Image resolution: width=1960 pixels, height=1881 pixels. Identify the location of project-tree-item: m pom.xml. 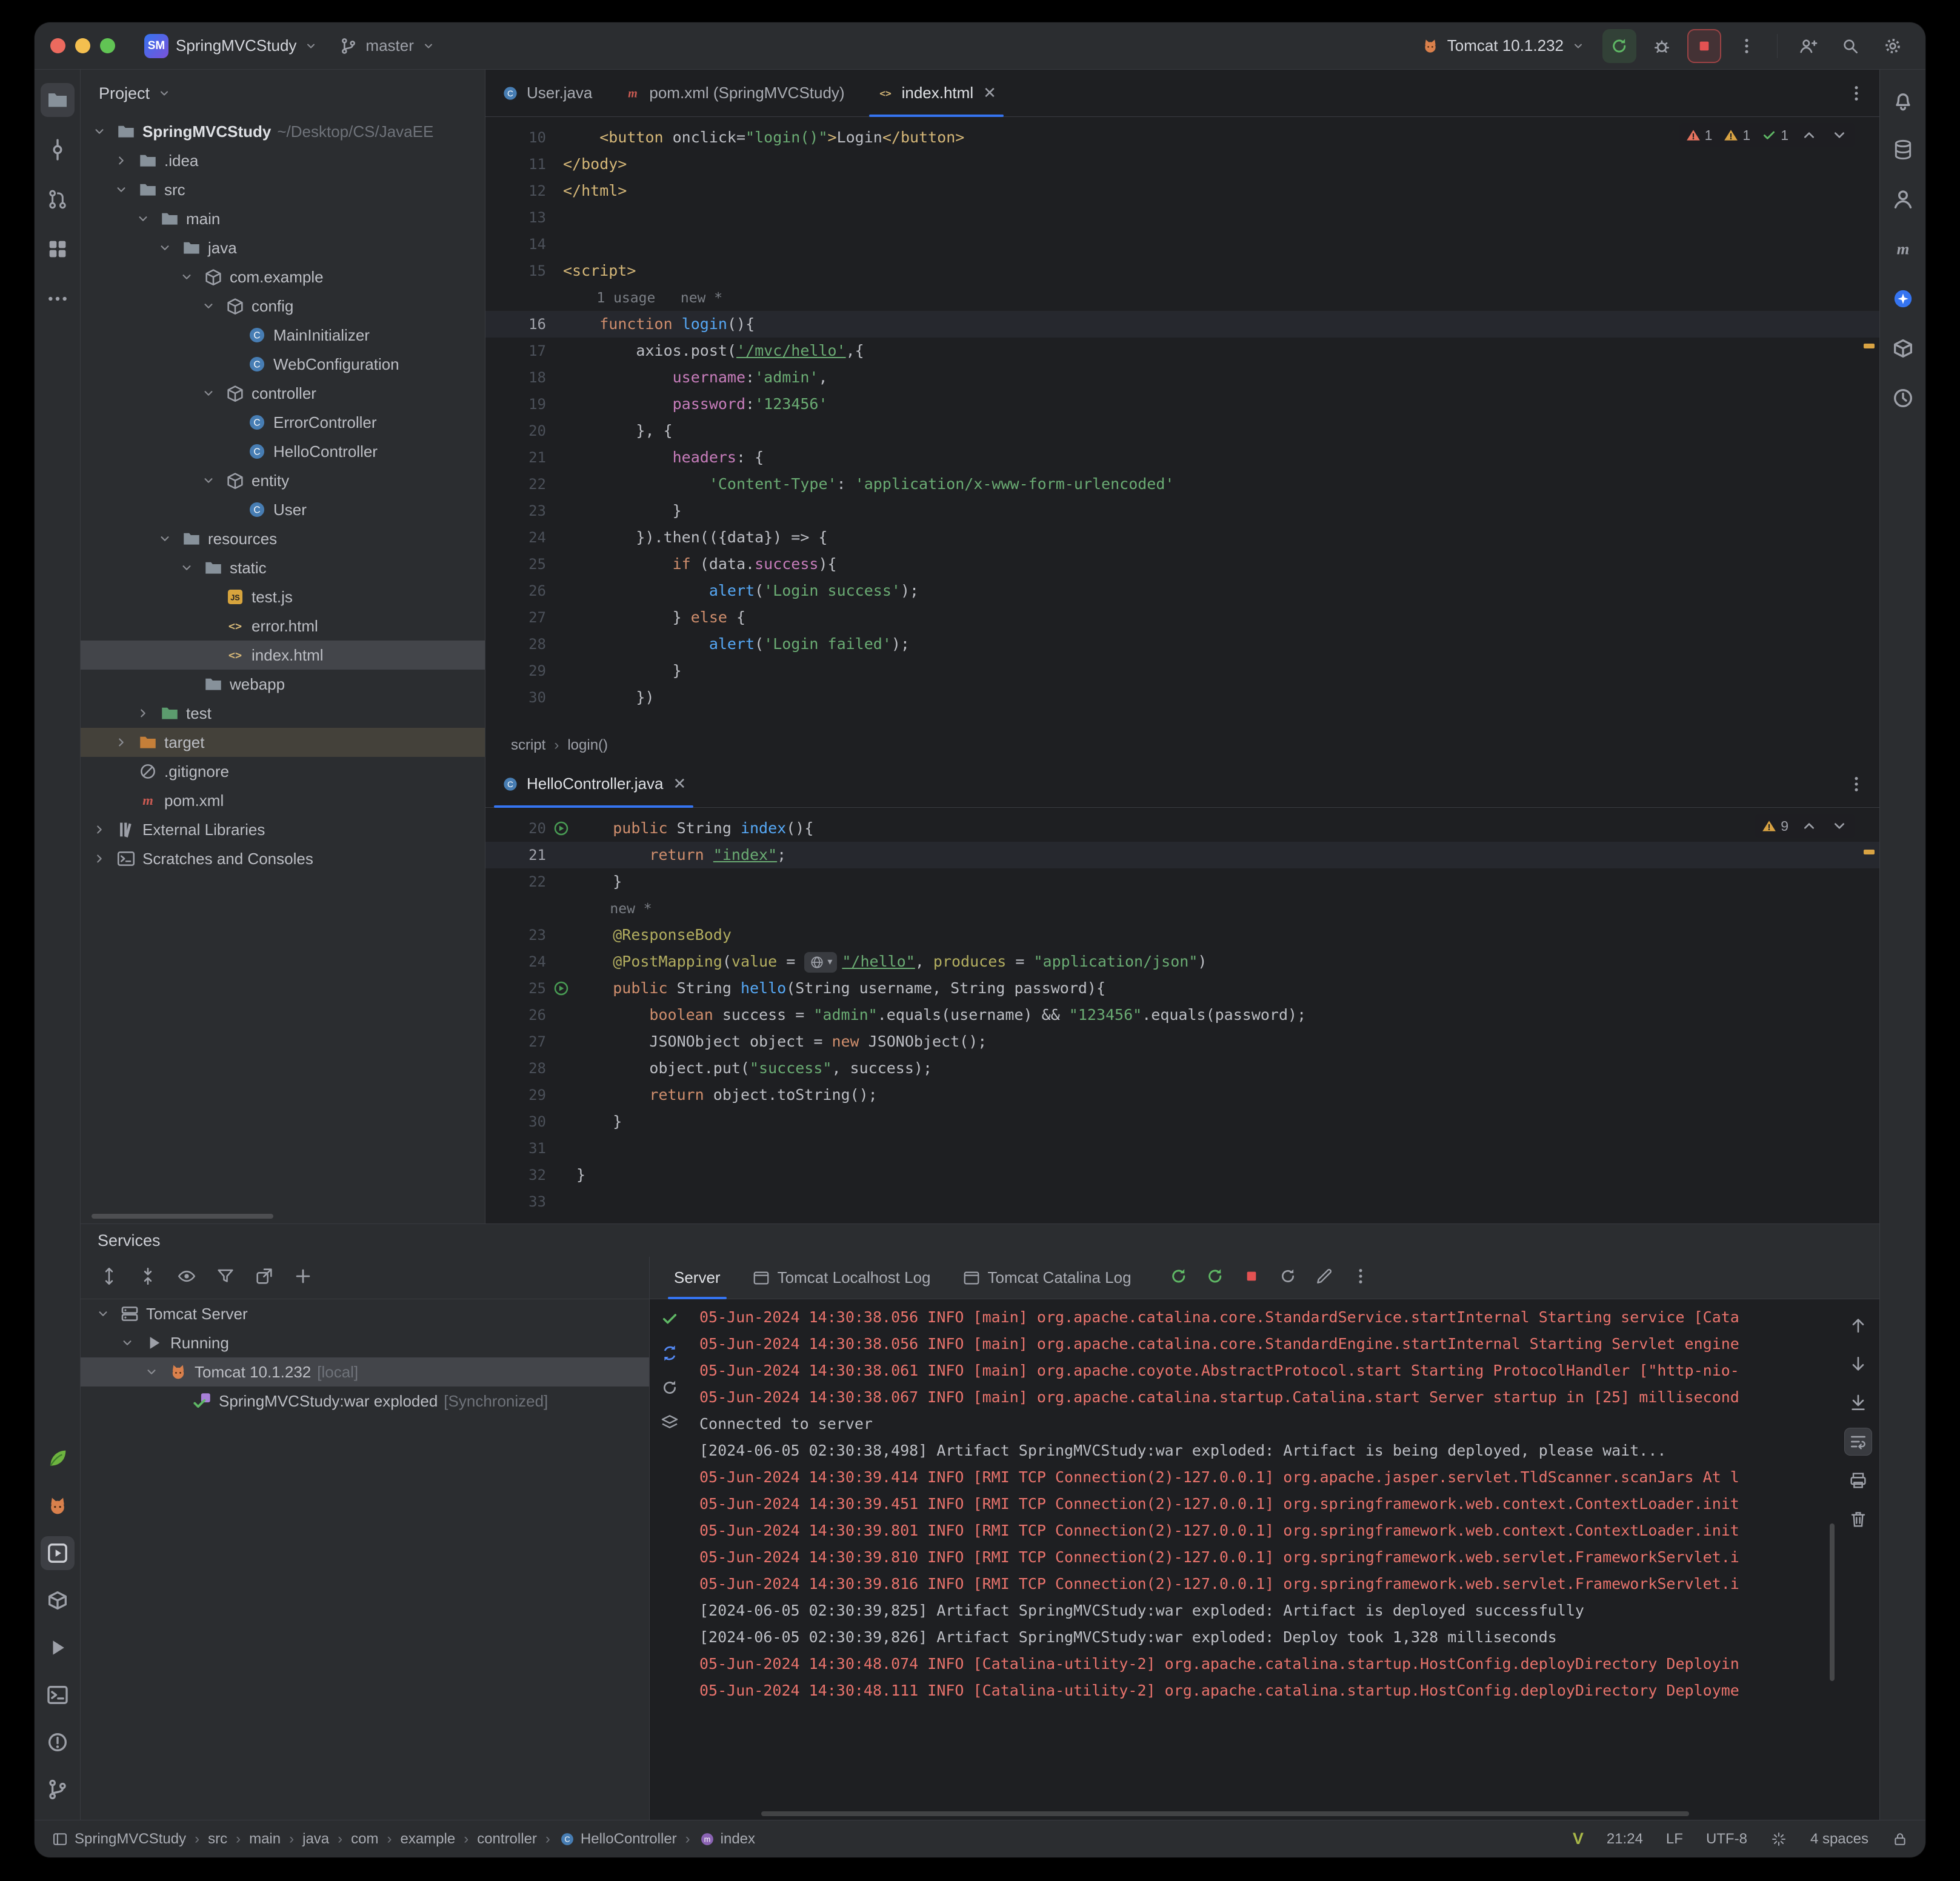
(283, 800).